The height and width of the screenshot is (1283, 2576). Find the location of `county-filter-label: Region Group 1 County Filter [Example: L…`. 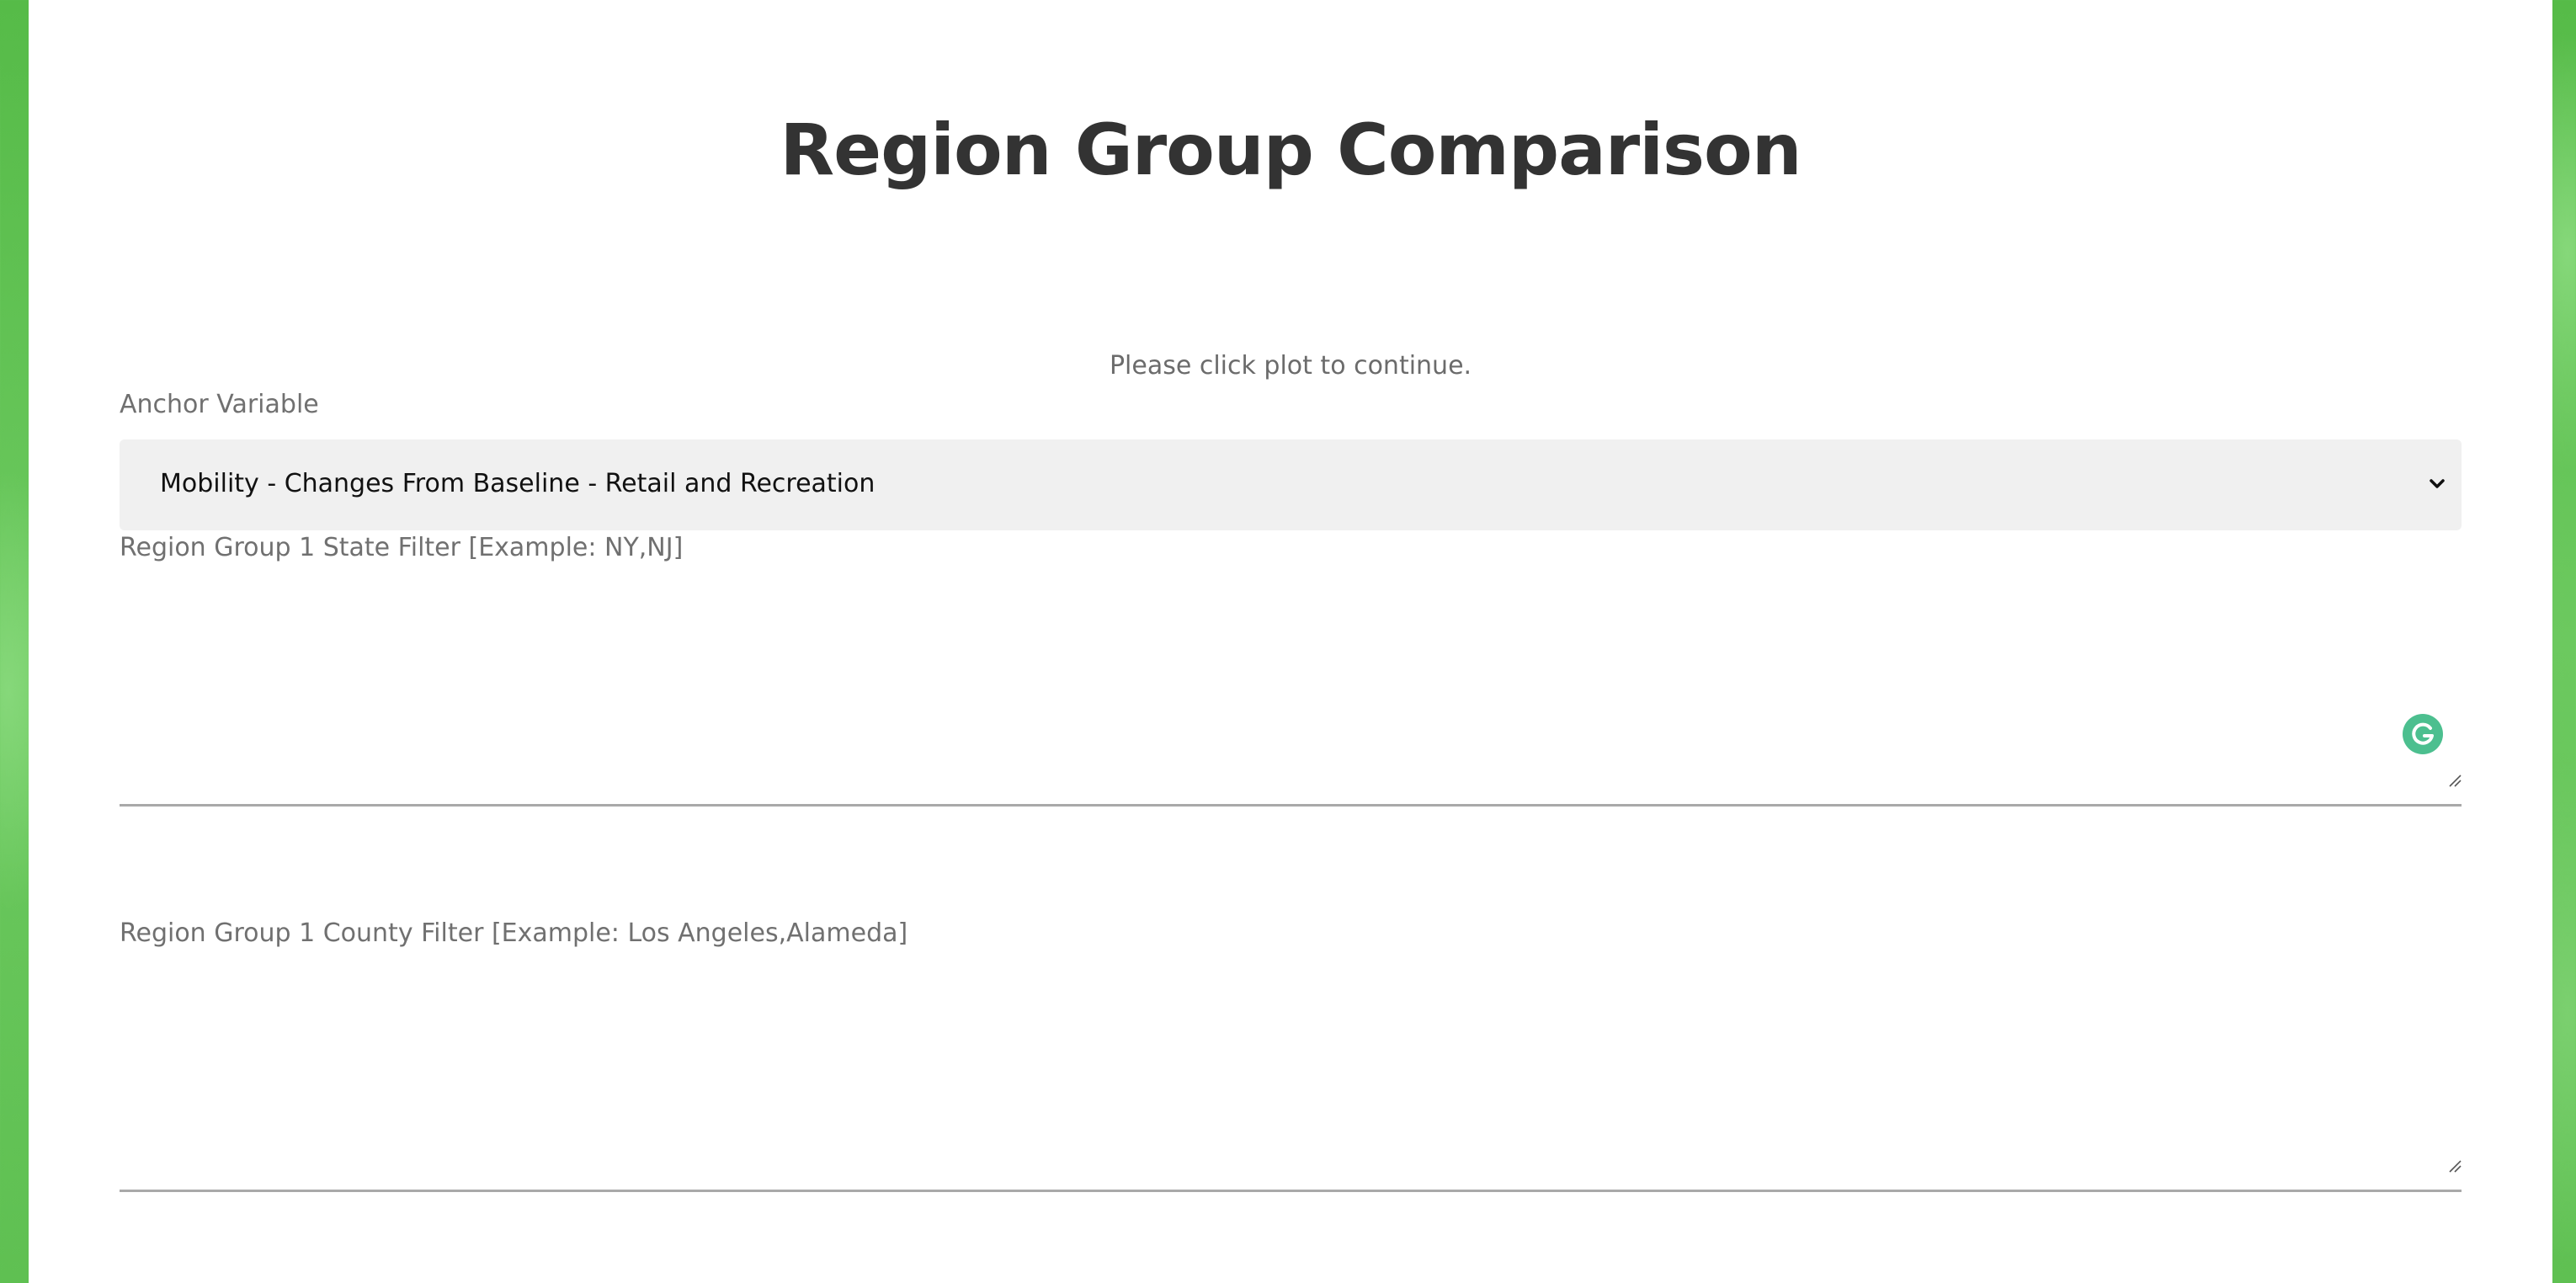

county-filter-label: Region Group 1 County Filter [Example: L… is located at coordinates (514, 933).